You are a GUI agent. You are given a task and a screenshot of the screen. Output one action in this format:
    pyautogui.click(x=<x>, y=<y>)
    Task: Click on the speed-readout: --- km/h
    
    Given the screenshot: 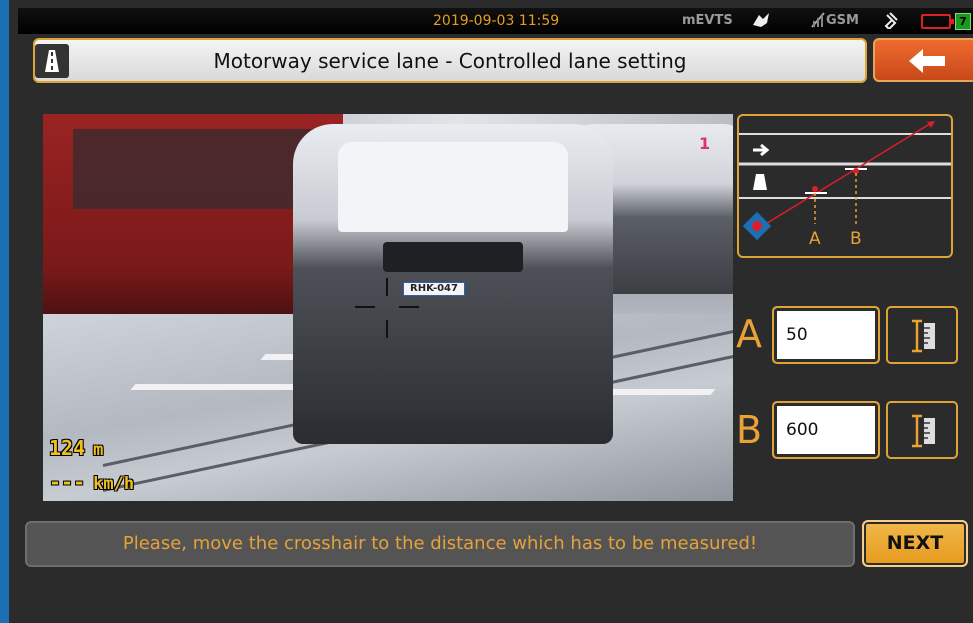 What is the action you would take?
    pyautogui.click(x=91, y=482)
    